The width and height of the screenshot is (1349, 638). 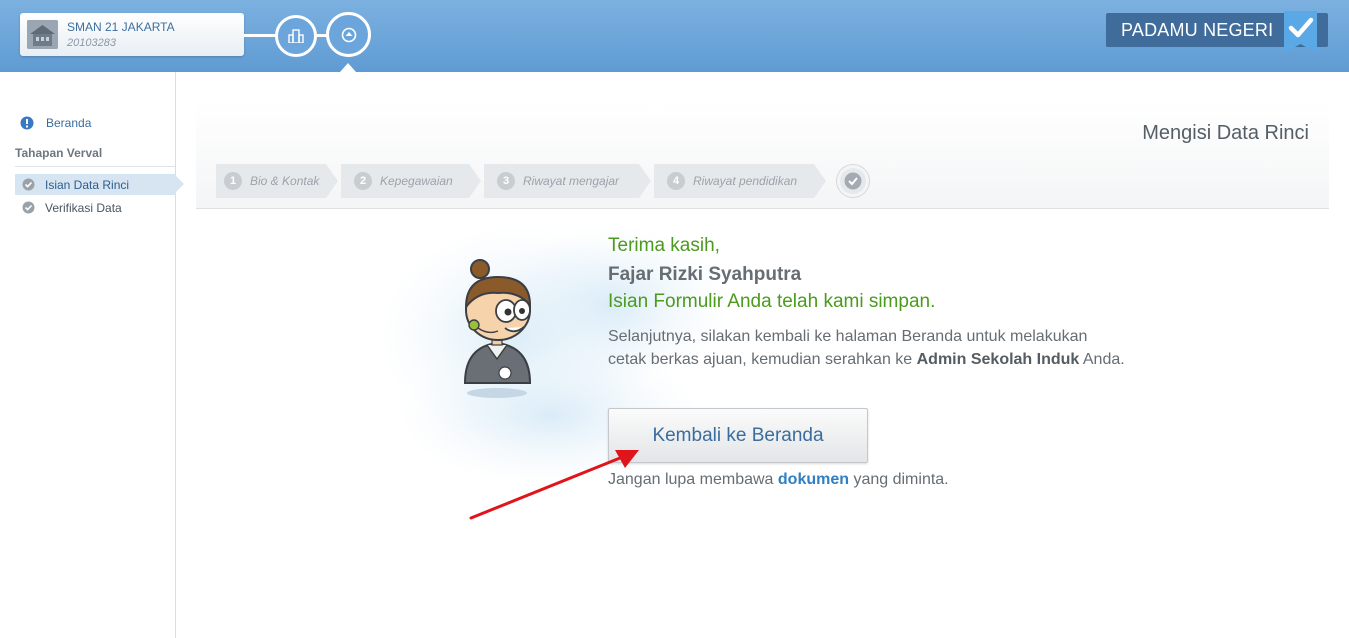 I want to click on sidebar-item-isian-data-rinci: Isian Data Rinci, so click(x=99, y=184).